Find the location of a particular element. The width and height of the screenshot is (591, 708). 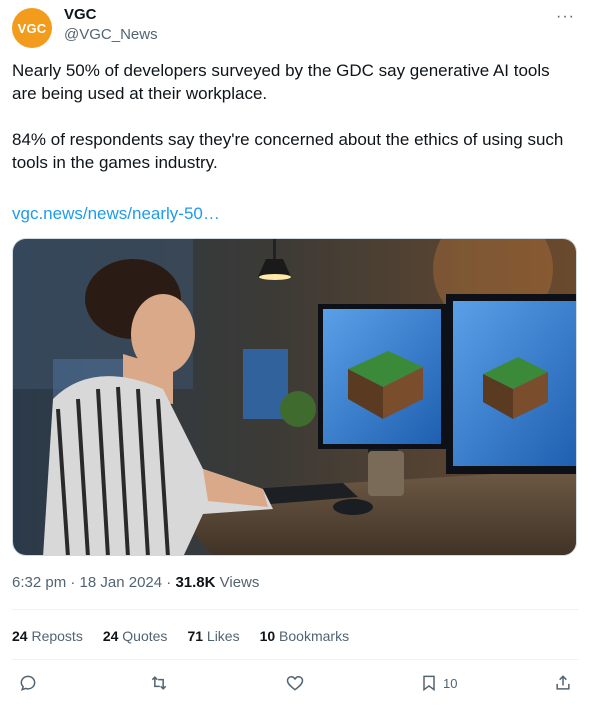

bookmarks-stat: 10 Bookmarks is located at coordinates (305, 636).